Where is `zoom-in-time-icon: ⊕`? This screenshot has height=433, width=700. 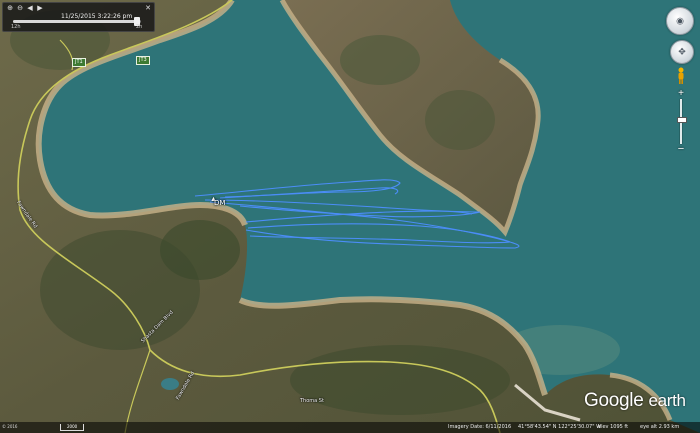
zoom-in-time-icon: ⊕ is located at coordinates (10, 9).